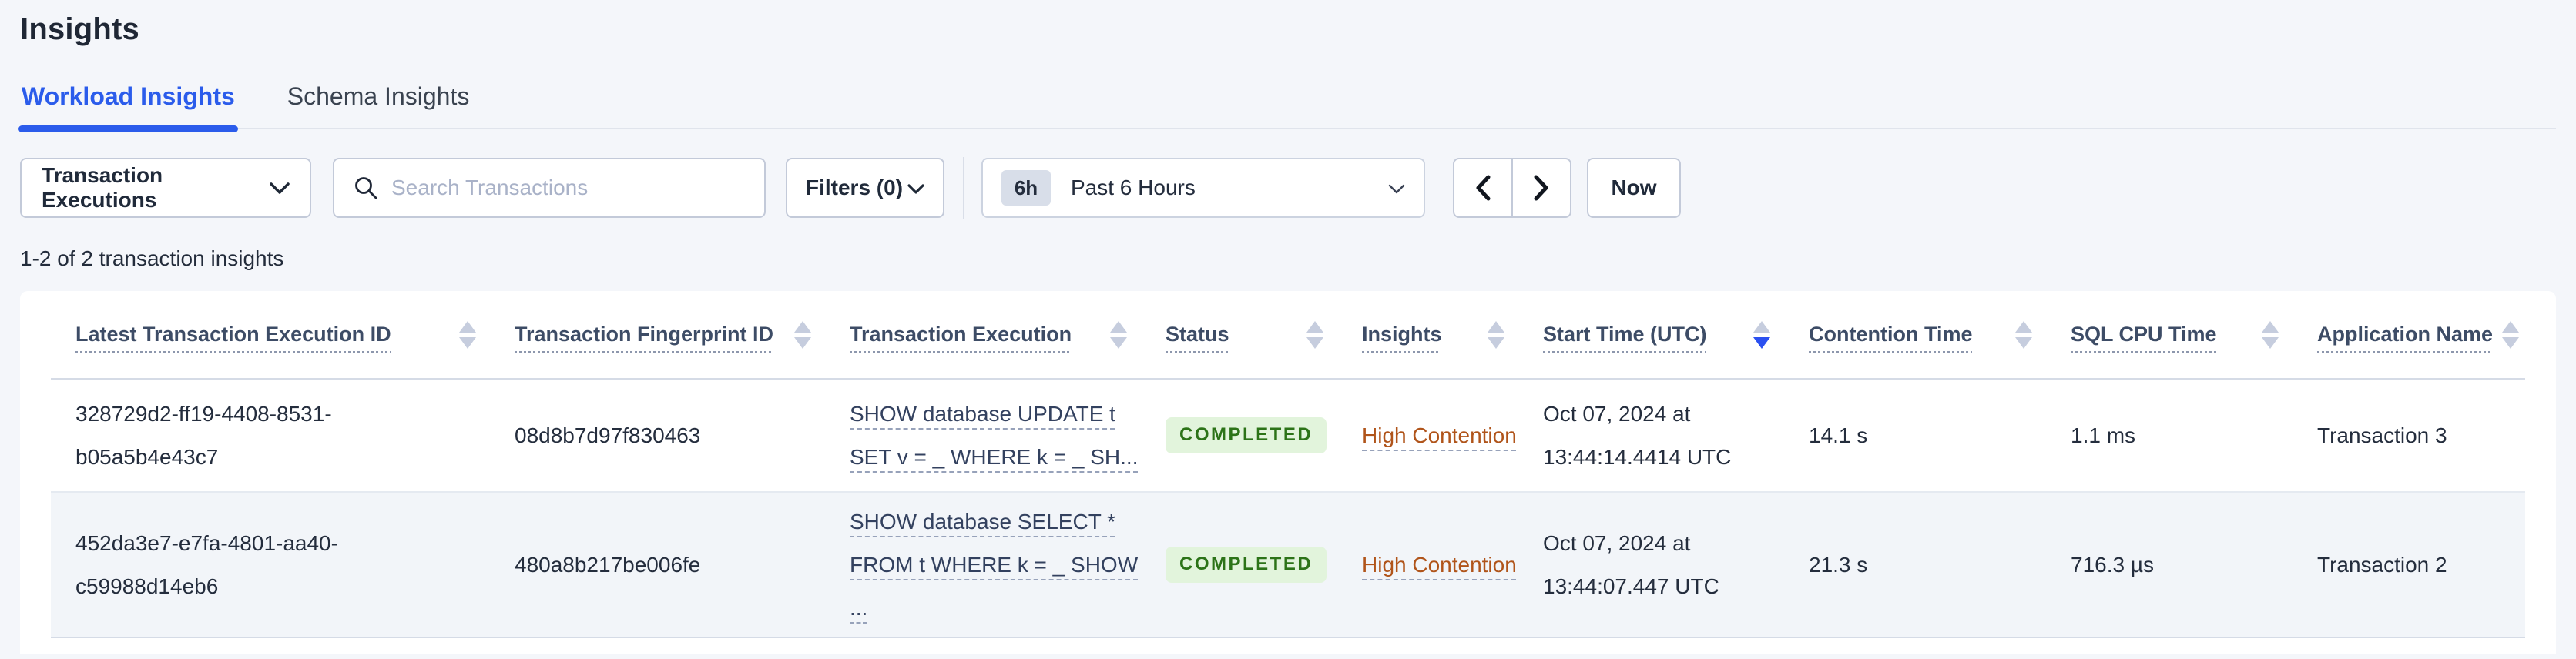 This screenshot has height=659, width=2576. I want to click on fingerprint-id-cell: 08d8b7d97f830463, so click(608, 435).